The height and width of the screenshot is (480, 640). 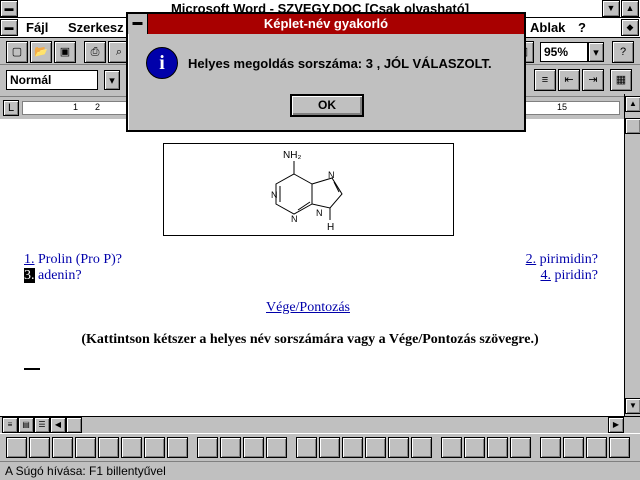 What do you see at coordinates (16, 447) in the screenshot?
I see `line-tool-icon` at bounding box center [16, 447].